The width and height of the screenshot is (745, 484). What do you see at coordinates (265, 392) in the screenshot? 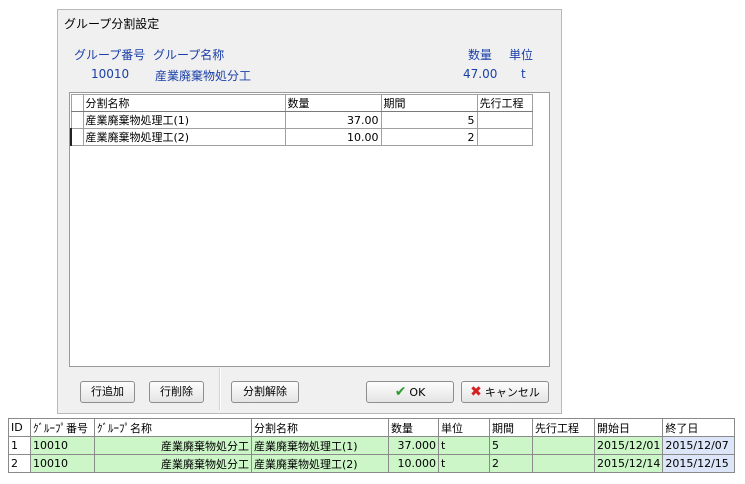
I see `unsplit-button: 分割解除` at bounding box center [265, 392].